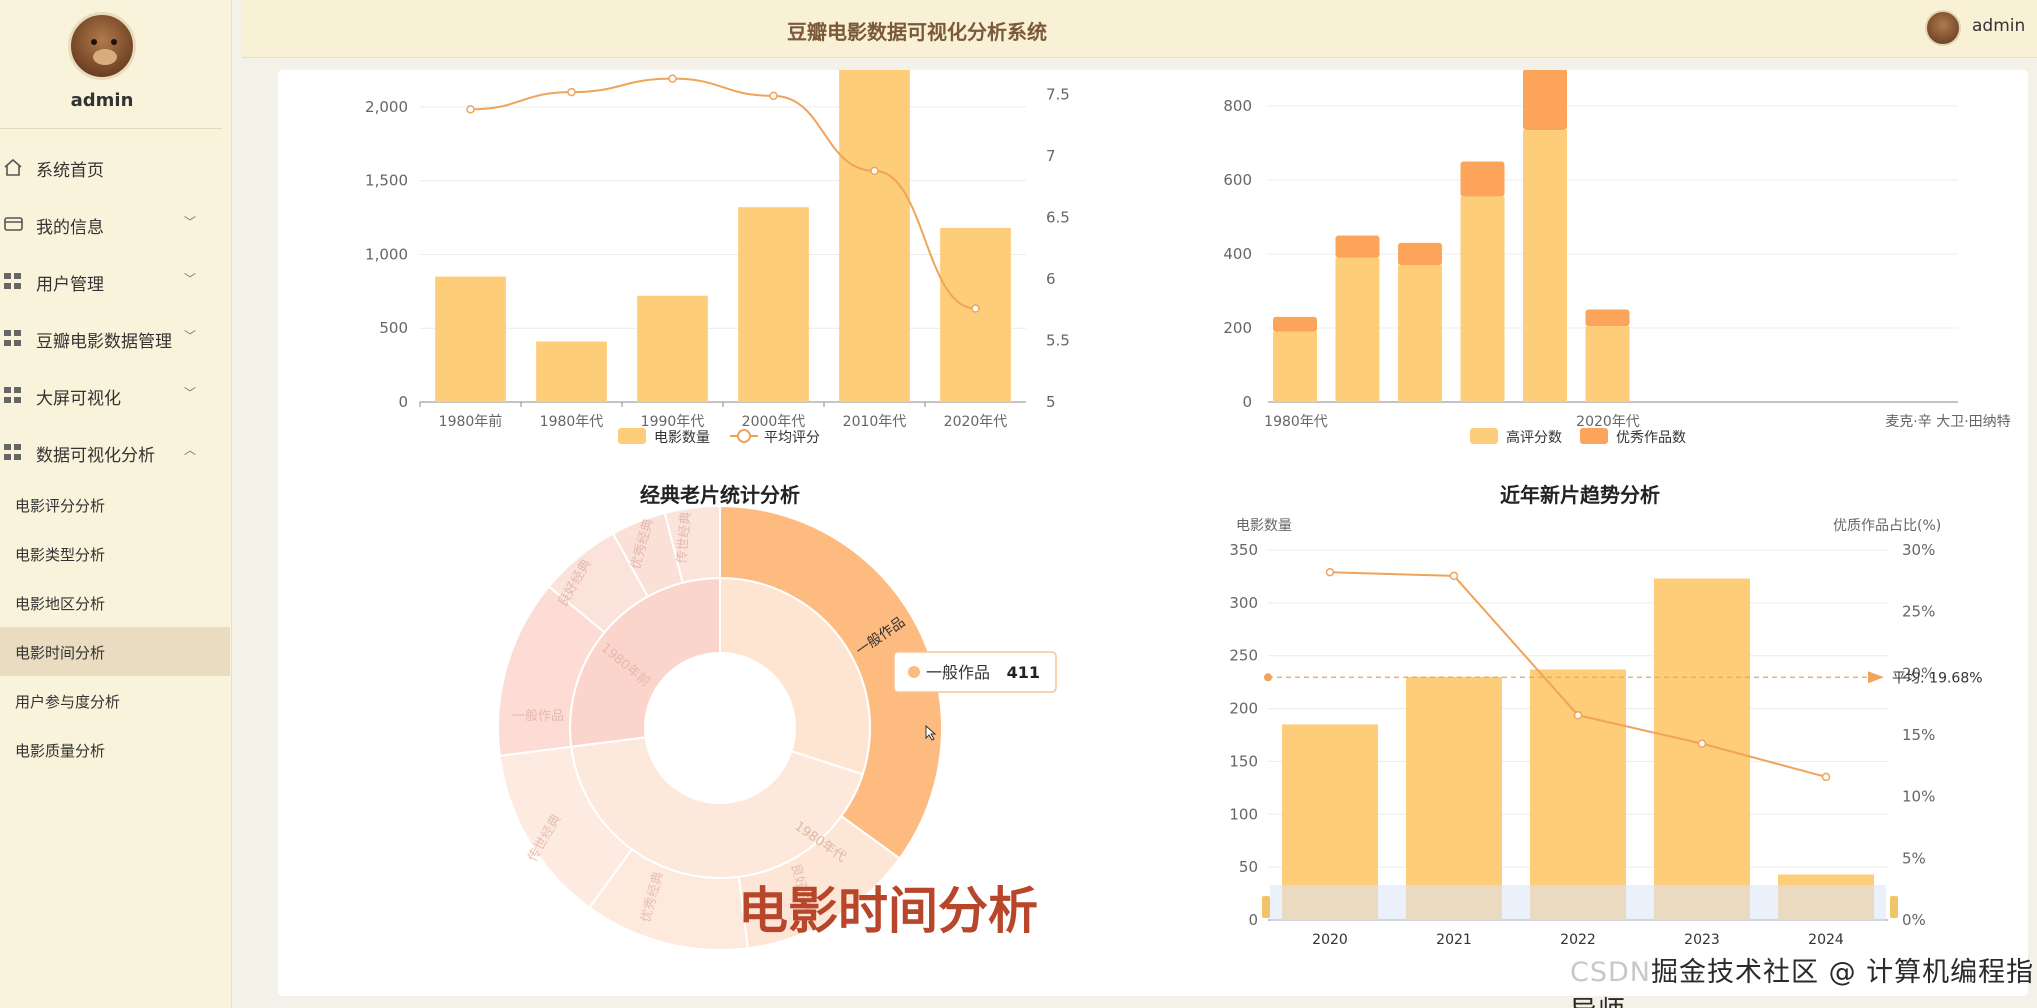 This screenshot has height=1008, width=2037. What do you see at coordinates (60, 751) in the screenshot?
I see `submenu-label: 电影质量分析` at bounding box center [60, 751].